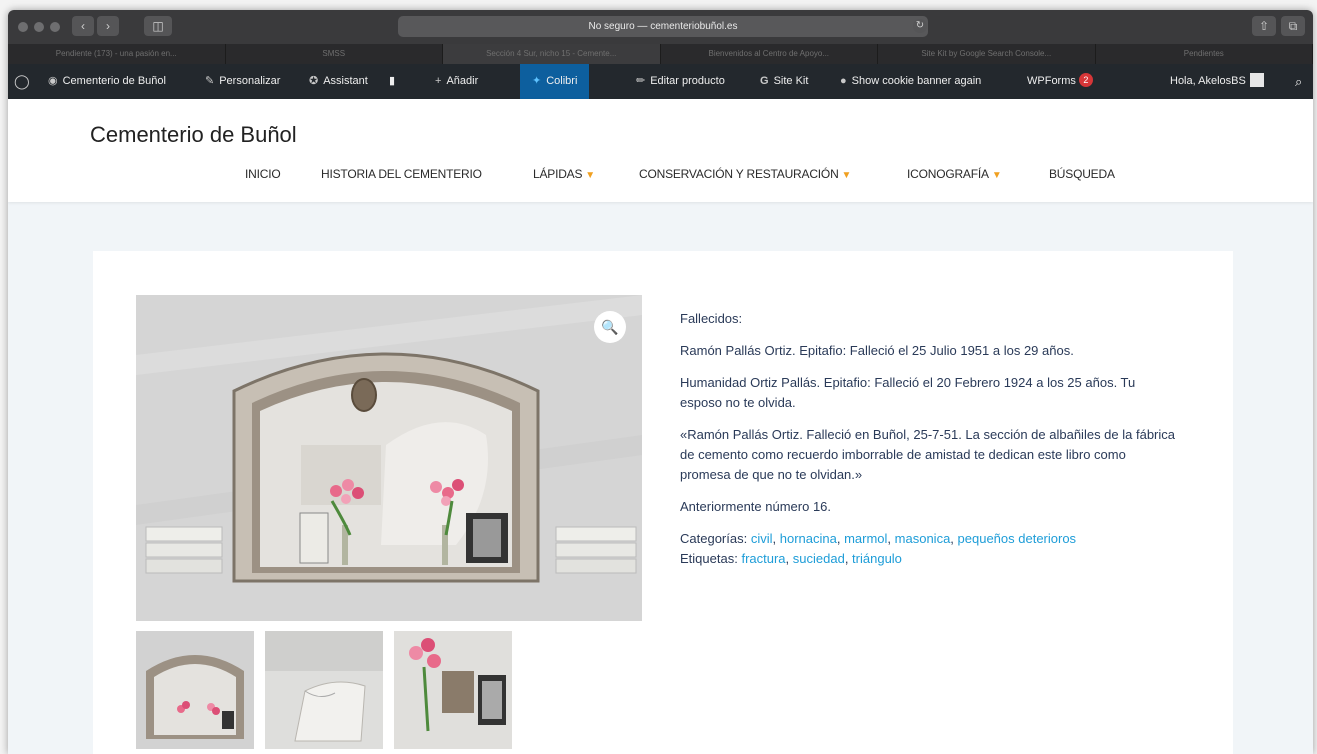 This screenshot has width=1317, height=754. I want to click on menu-item-busqueda: BÚSQUEDA, so click(1082, 174).